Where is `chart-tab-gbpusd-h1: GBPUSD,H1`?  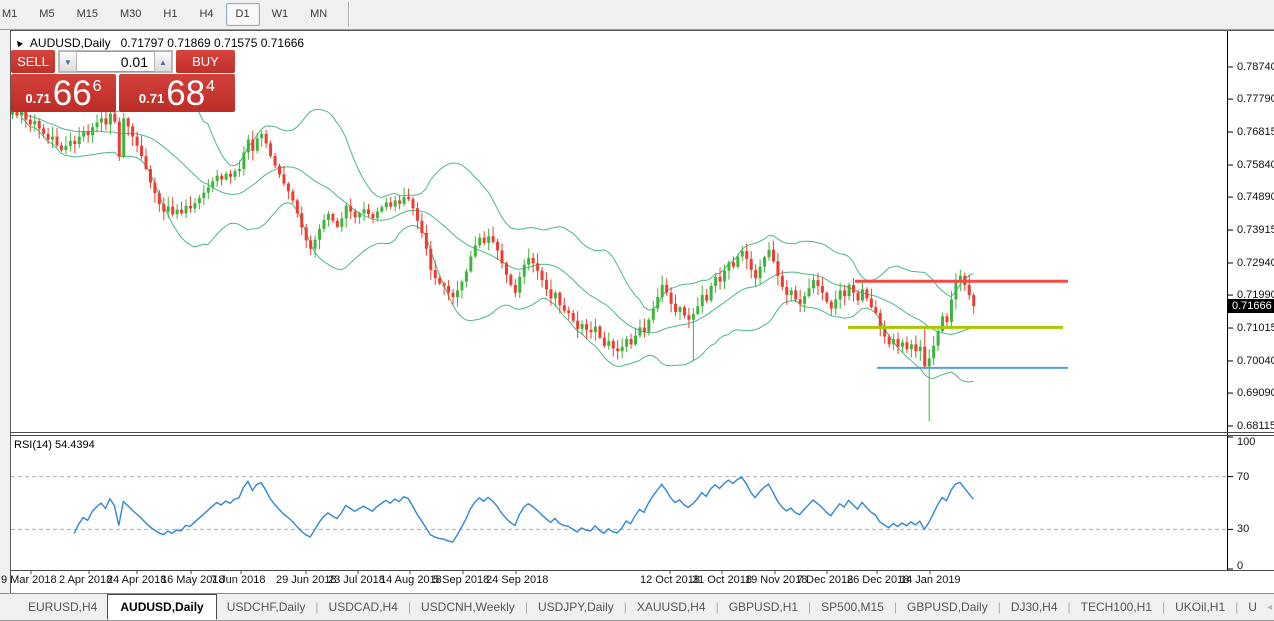
chart-tab-gbpusd-h1: GBPUSD,H1 is located at coordinates (763, 607).